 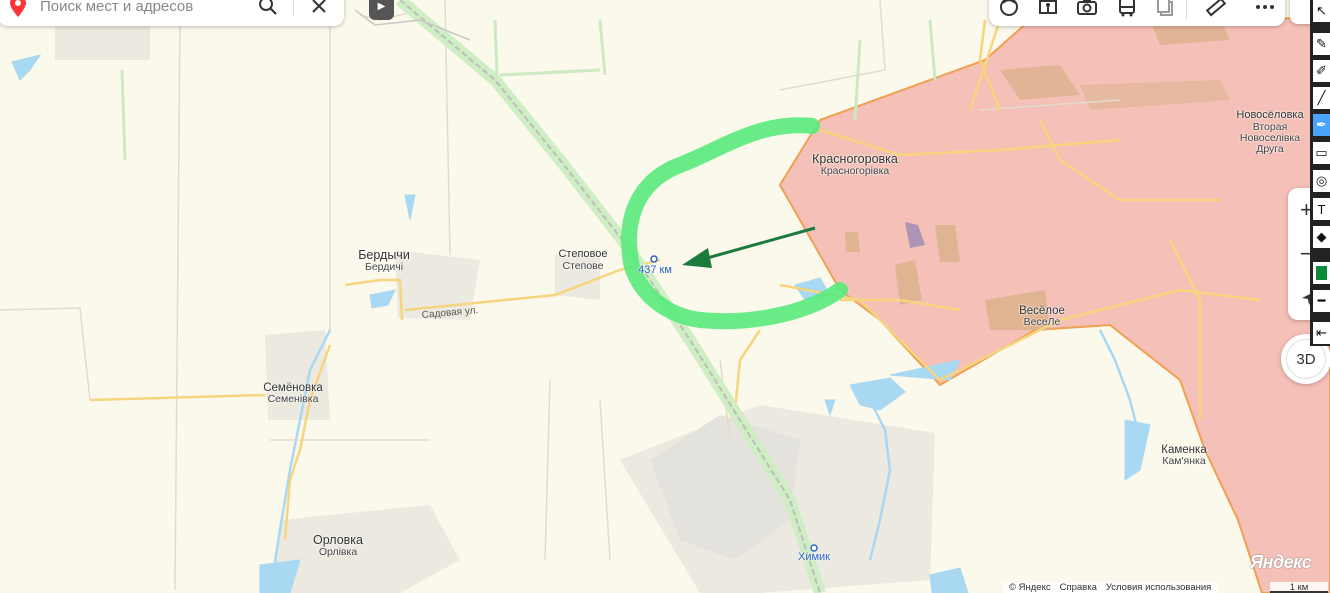 I want to click on drawing-tools-panel: ↖ ✎ ✐ ╱ ✒ ▭ ◎ T ◆ ━ ⇤, so click(x=1320, y=173).